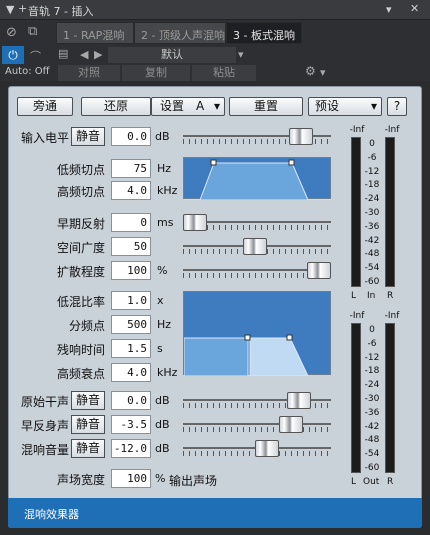  Describe the element at coordinates (131, 168) in the screenshot. I see `low-cut-field: 75` at that location.